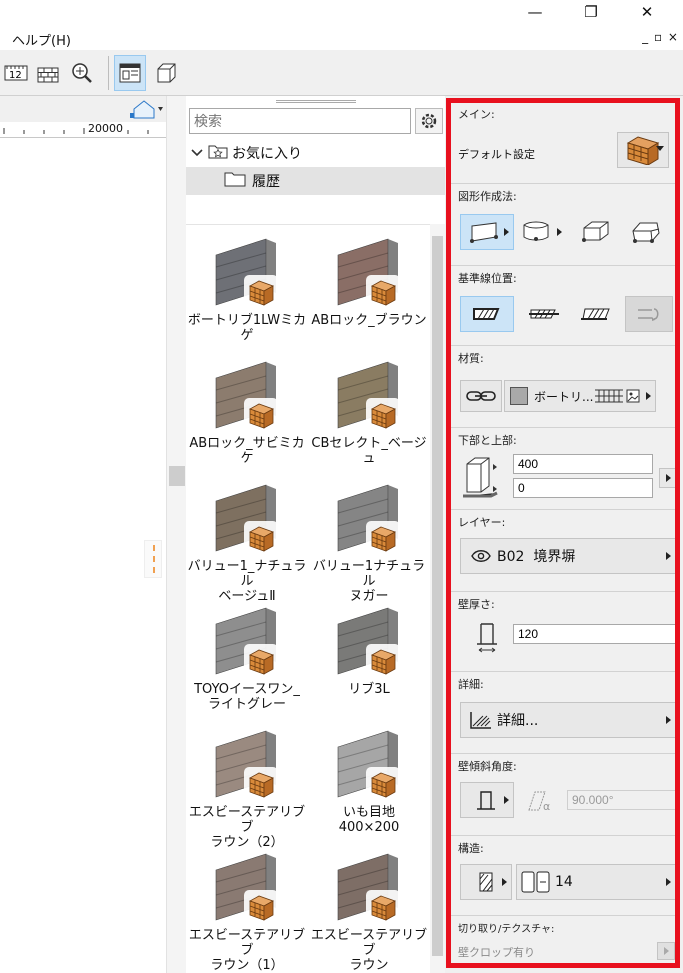 The image size is (683, 973). What do you see at coordinates (247, 451) in the screenshot?
I see `library-item-label: ABロック_サビミカケ` at bounding box center [247, 451].